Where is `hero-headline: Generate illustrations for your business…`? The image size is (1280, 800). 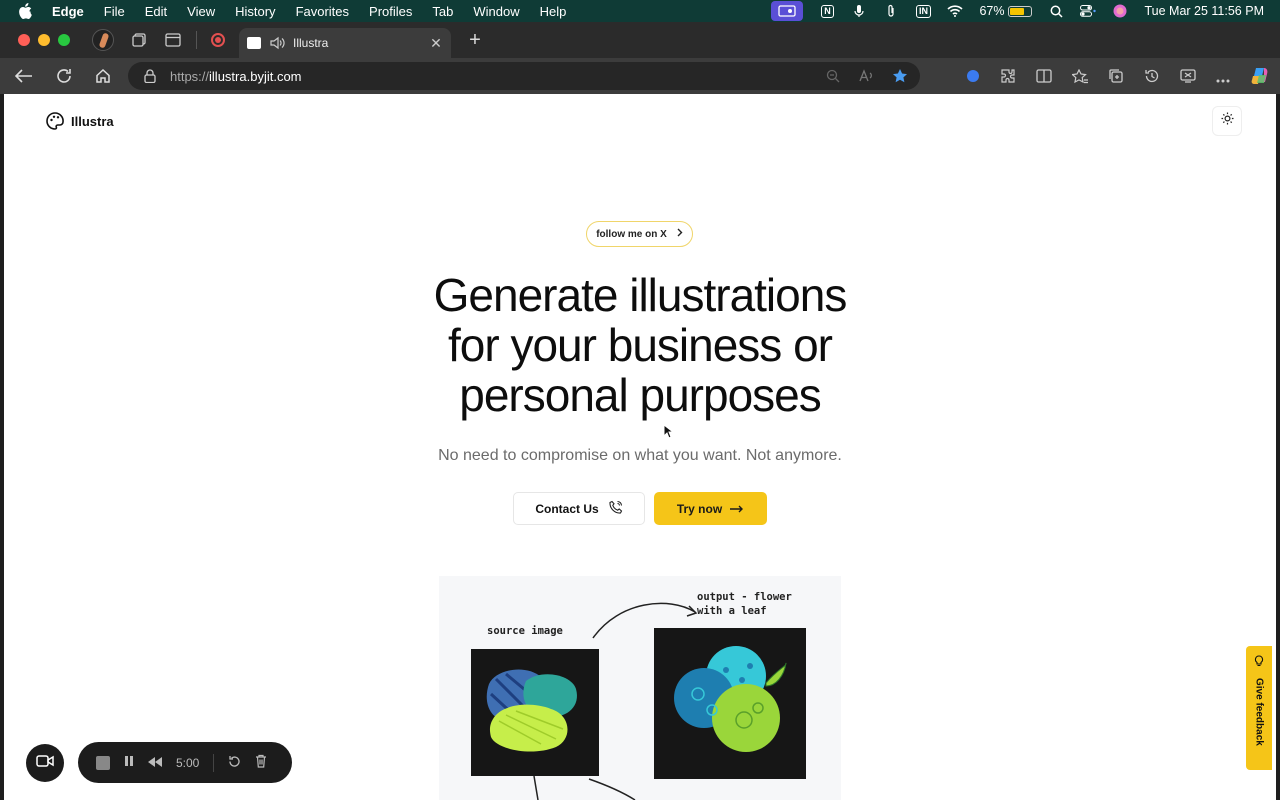 hero-headline: Generate illustrations for your business… is located at coordinates (640, 345).